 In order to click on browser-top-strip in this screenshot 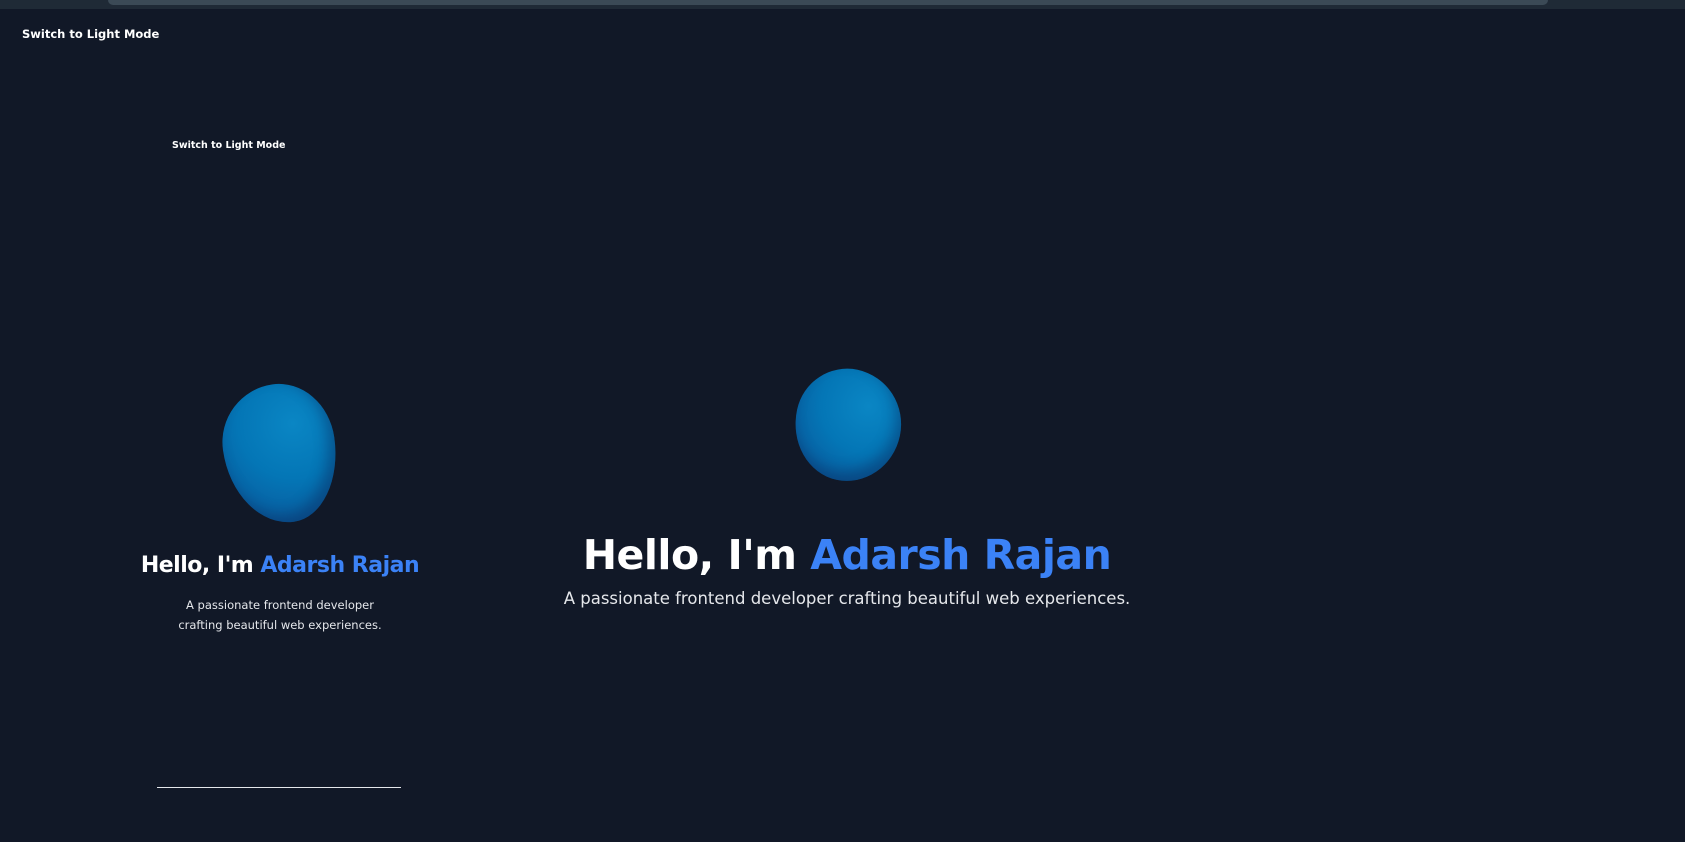, I will do `click(842, 4)`.